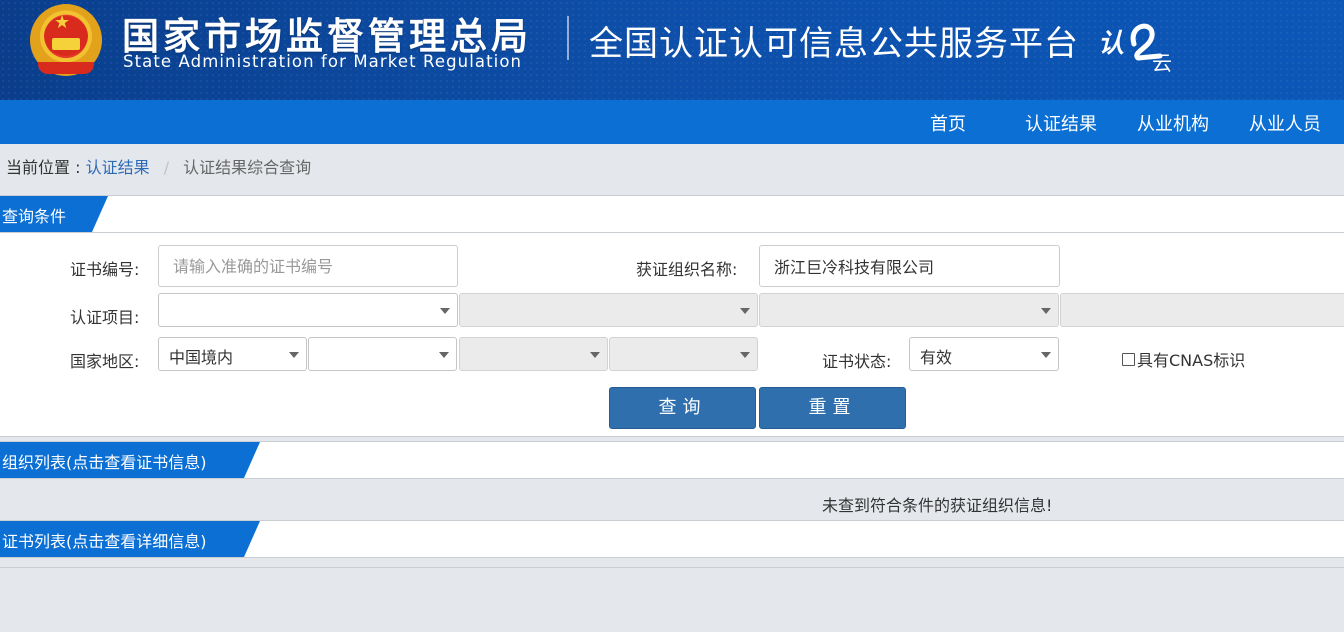 The height and width of the screenshot is (632, 1344). What do you see at coordinates (909, 266) in the screenshot?
I see `org-name-input` at bounding box center [909, 266].